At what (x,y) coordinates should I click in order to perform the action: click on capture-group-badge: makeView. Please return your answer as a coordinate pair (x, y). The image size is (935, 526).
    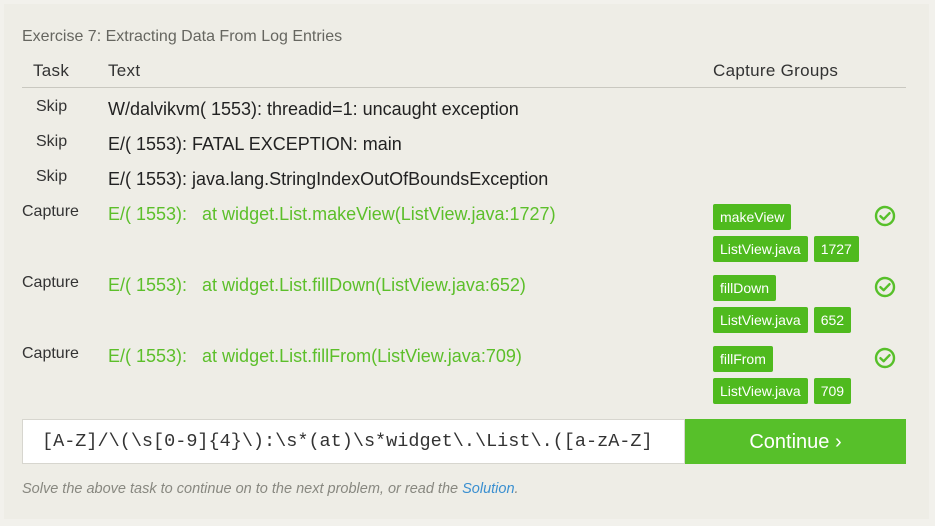
    Looking at the image, I should click on (752, 217).